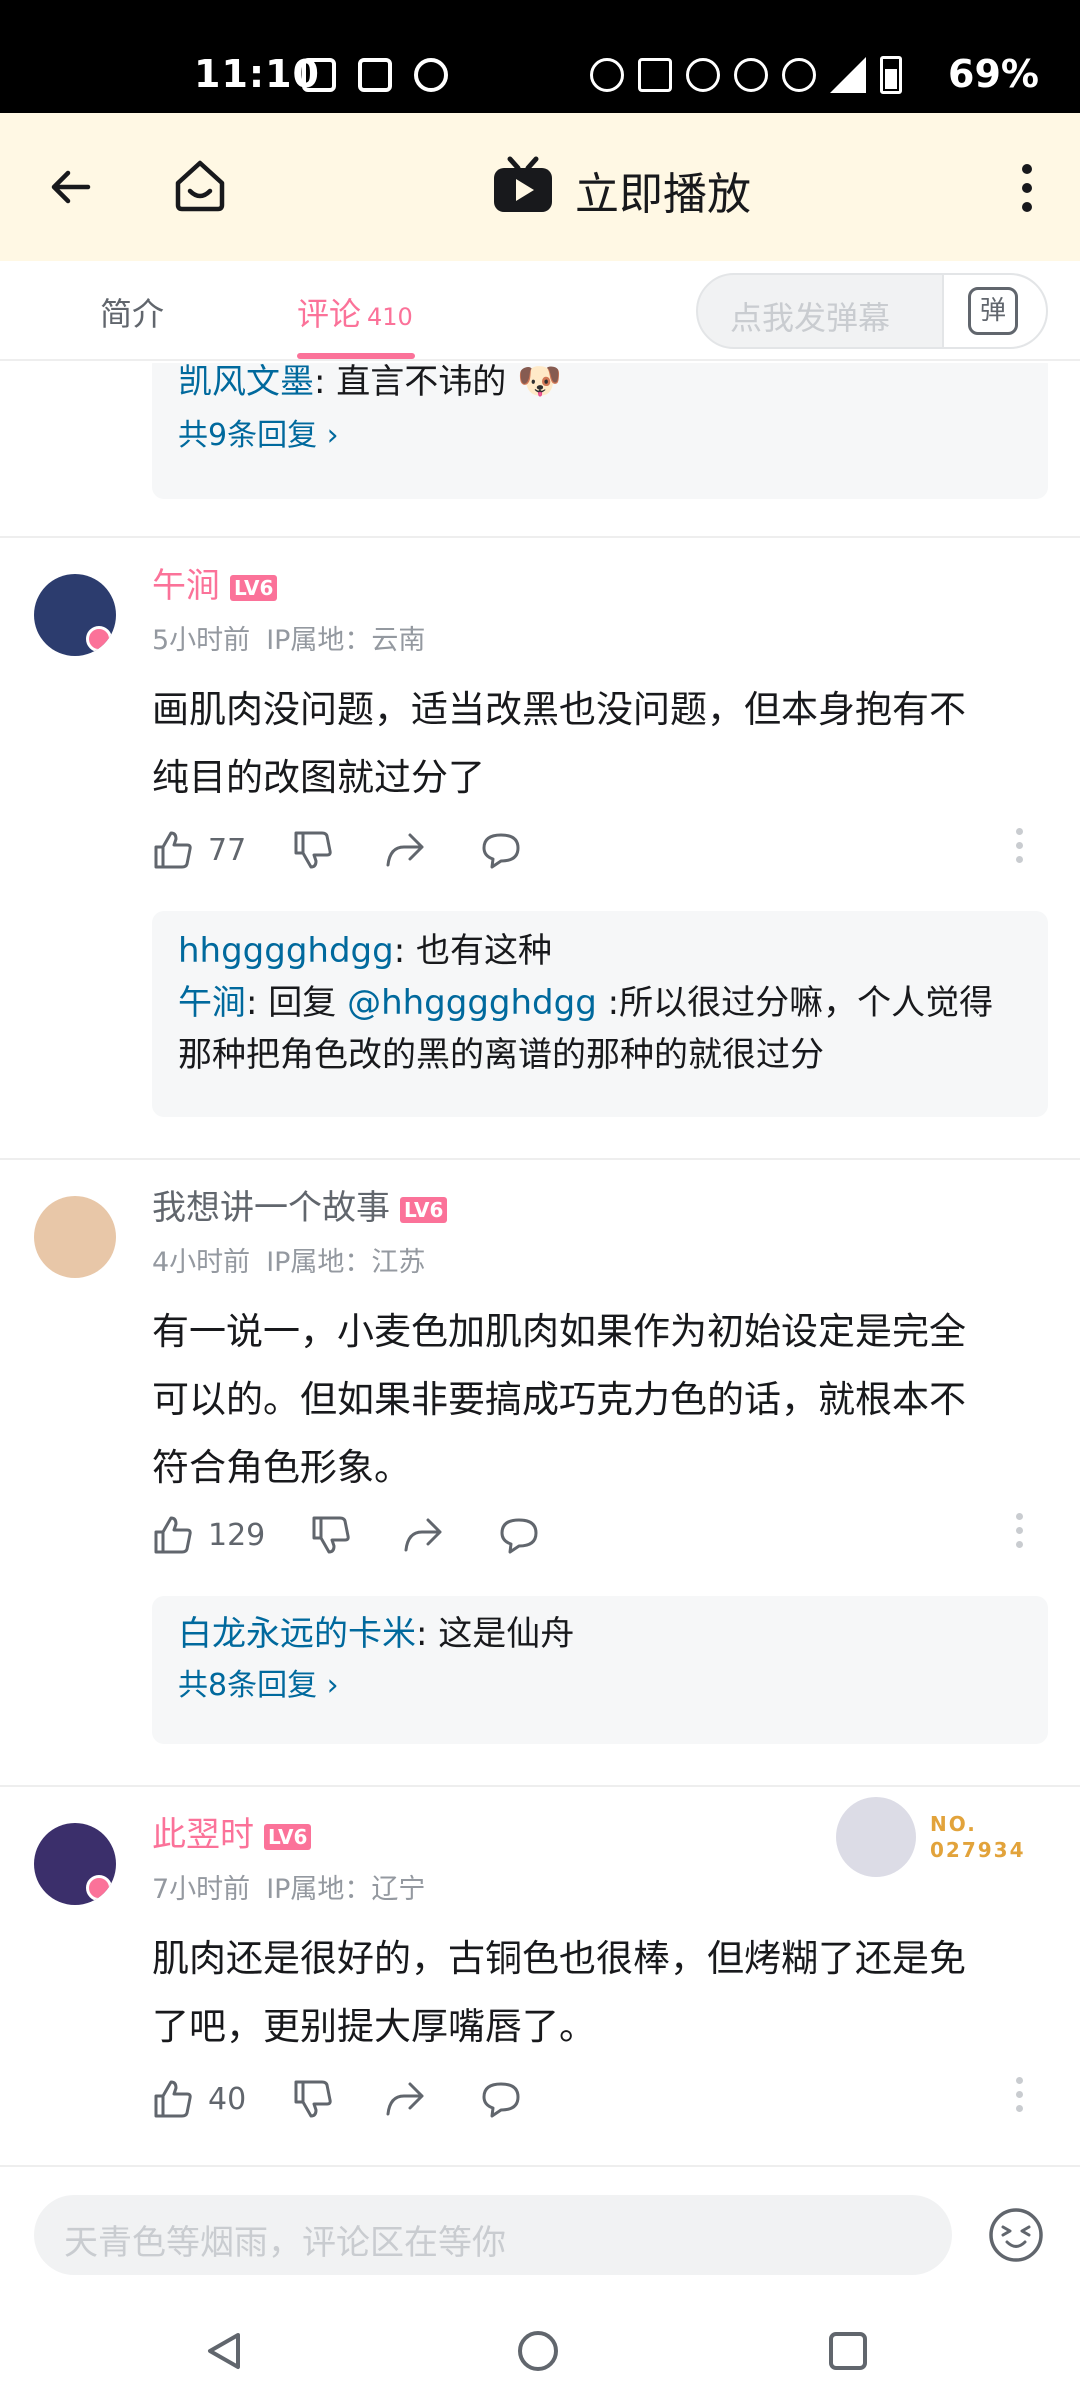 The image size is (1080, 2400). I want to click on comment-composer: 天青色等烟雨，评论区在等你, so click(540, 2233).